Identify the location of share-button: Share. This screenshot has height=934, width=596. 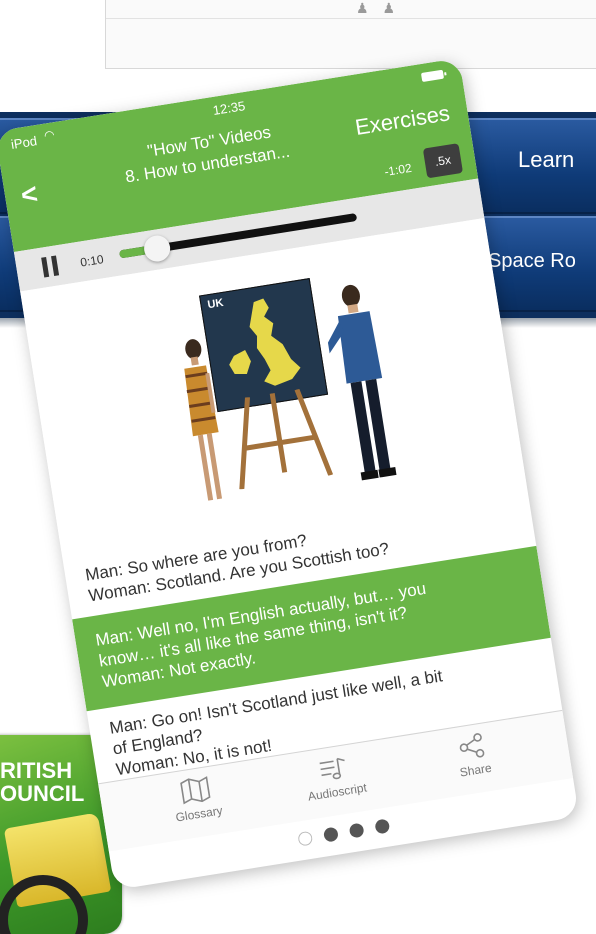
(473, 756).